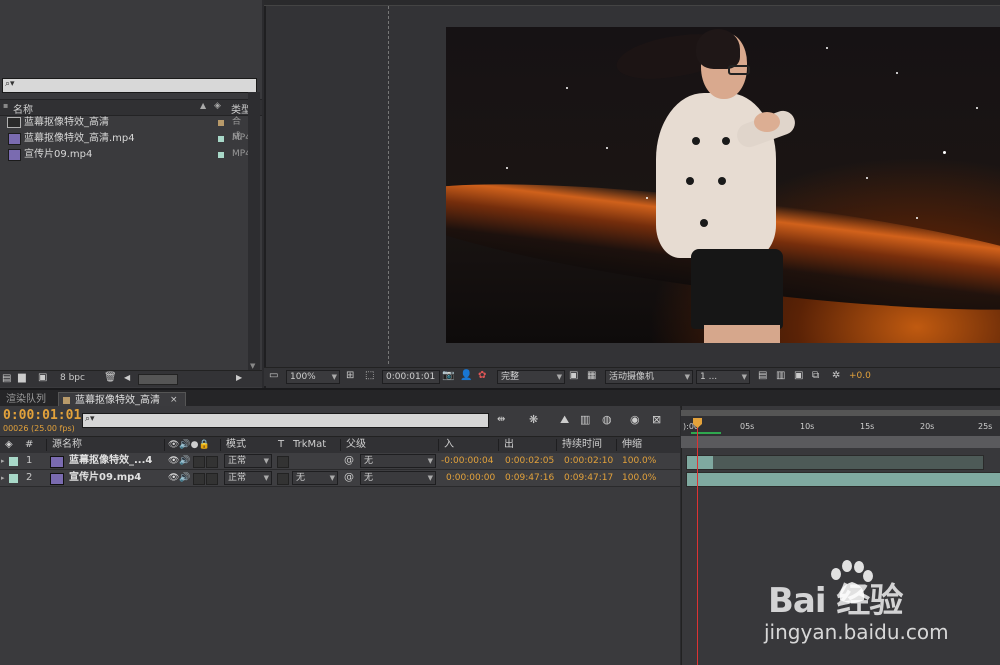 Image resolution: width=1000 pixels, height=665 pixels. Describe the element at coordinates (533, 419) in the screenshot. I see `draft-3d-icon: ❋` at that location.